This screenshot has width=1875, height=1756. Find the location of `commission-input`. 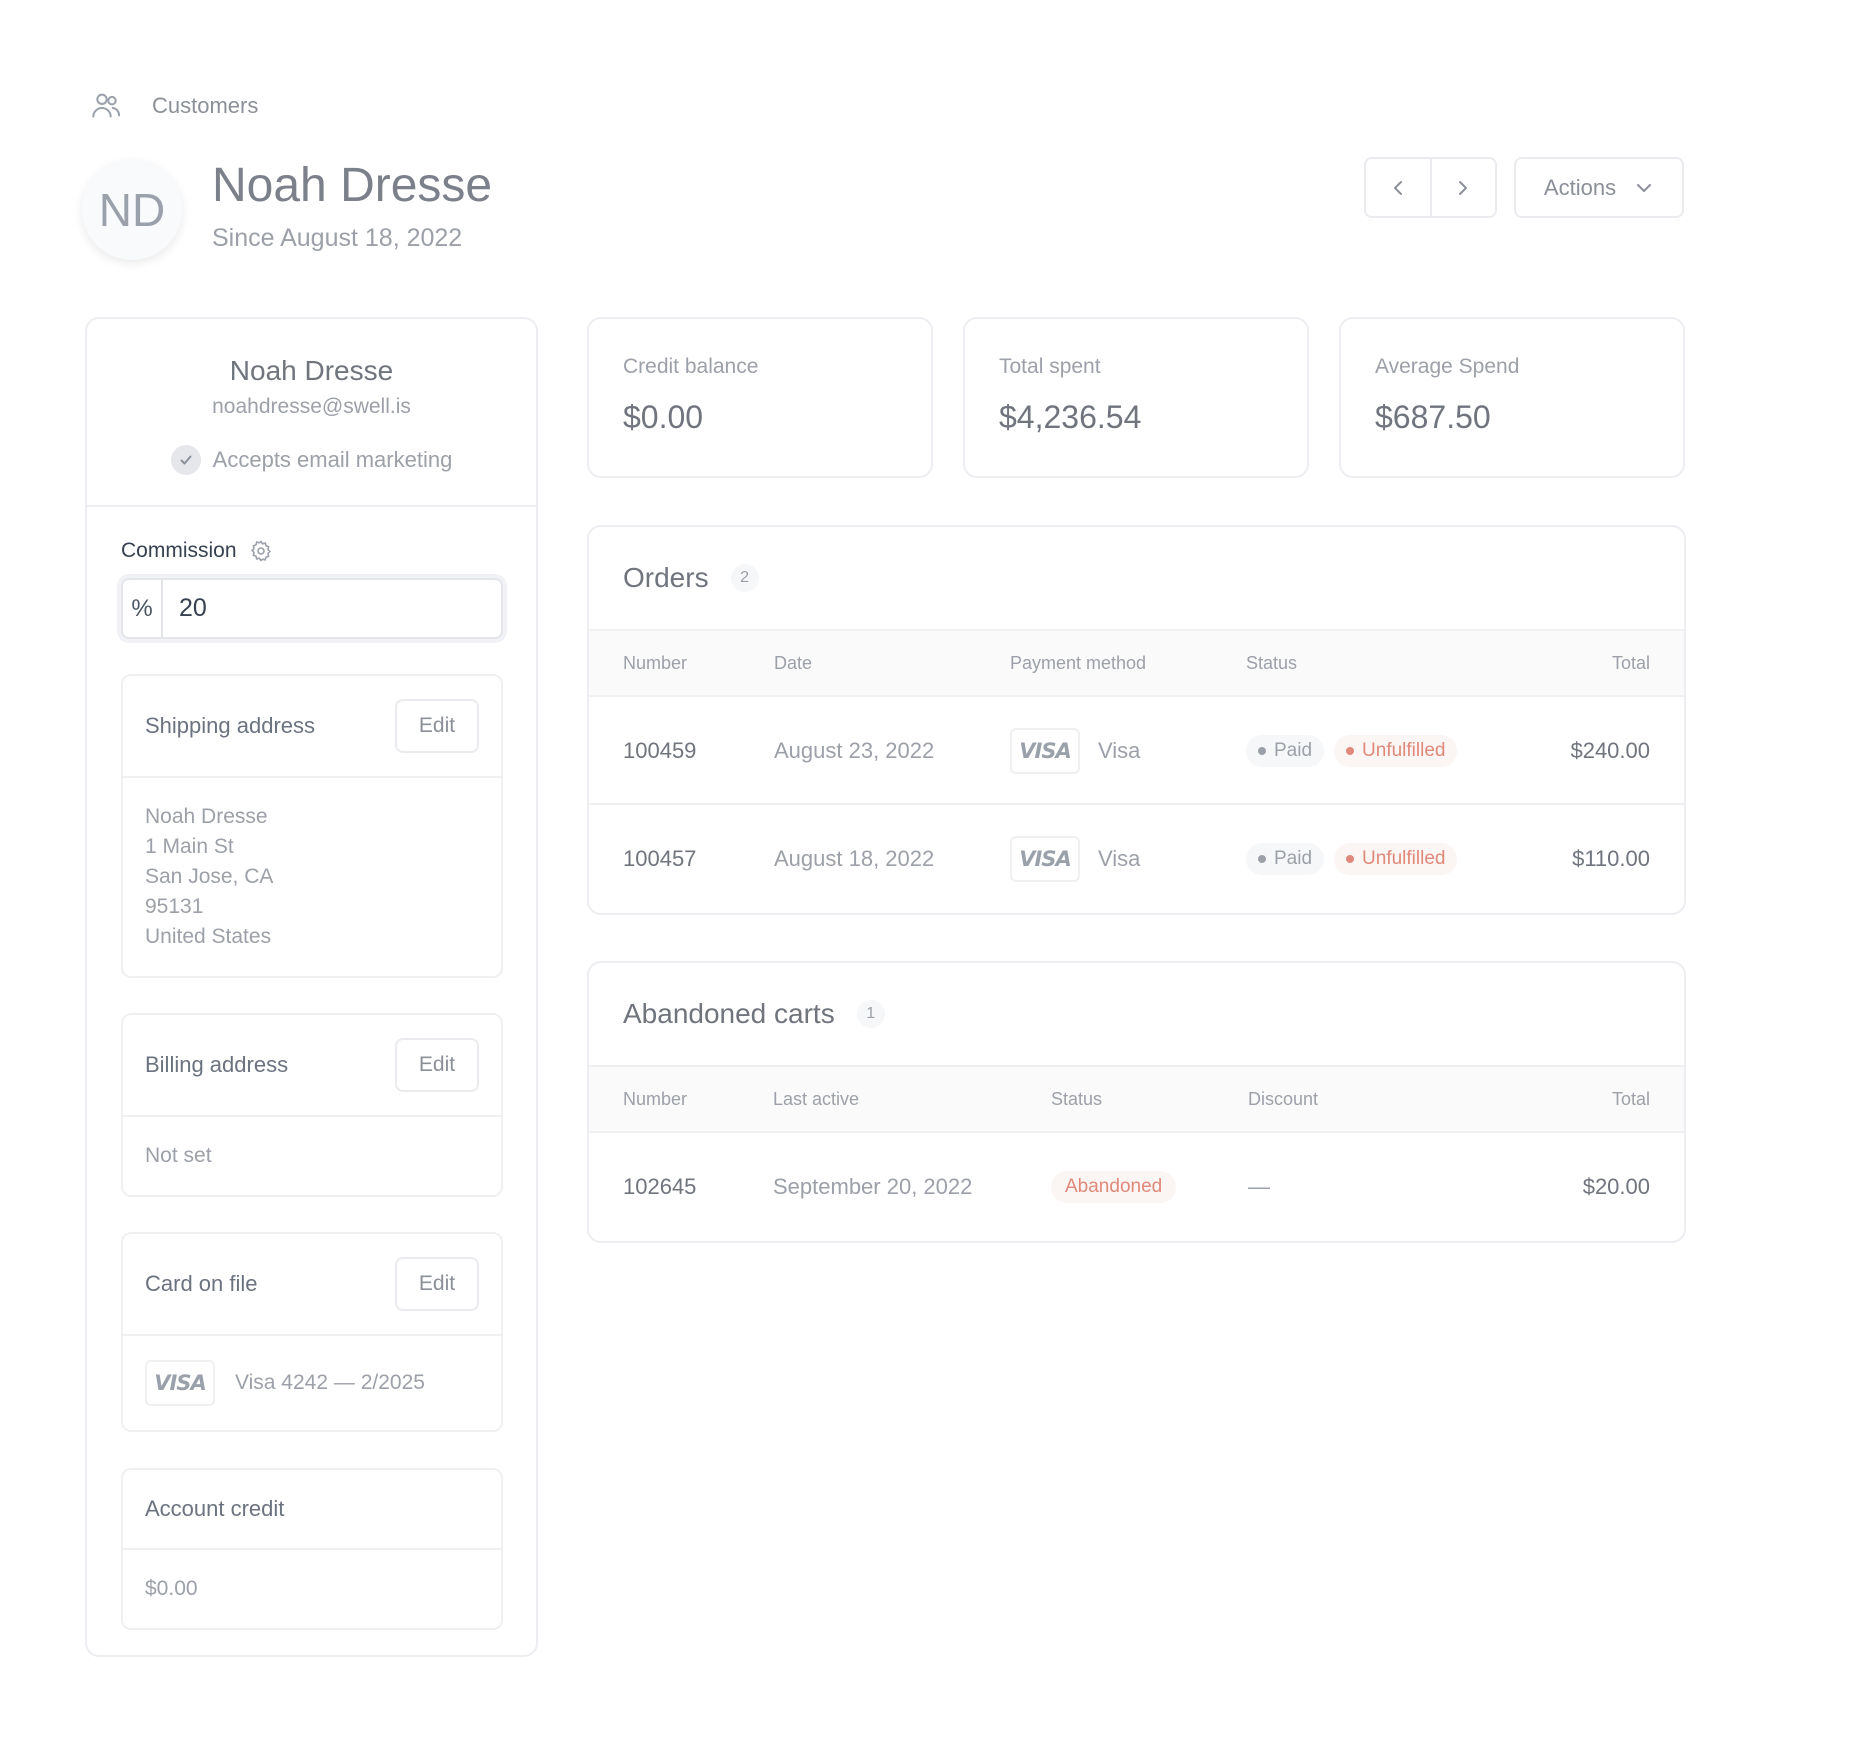

commission-input is located at coordinates (332, 608).